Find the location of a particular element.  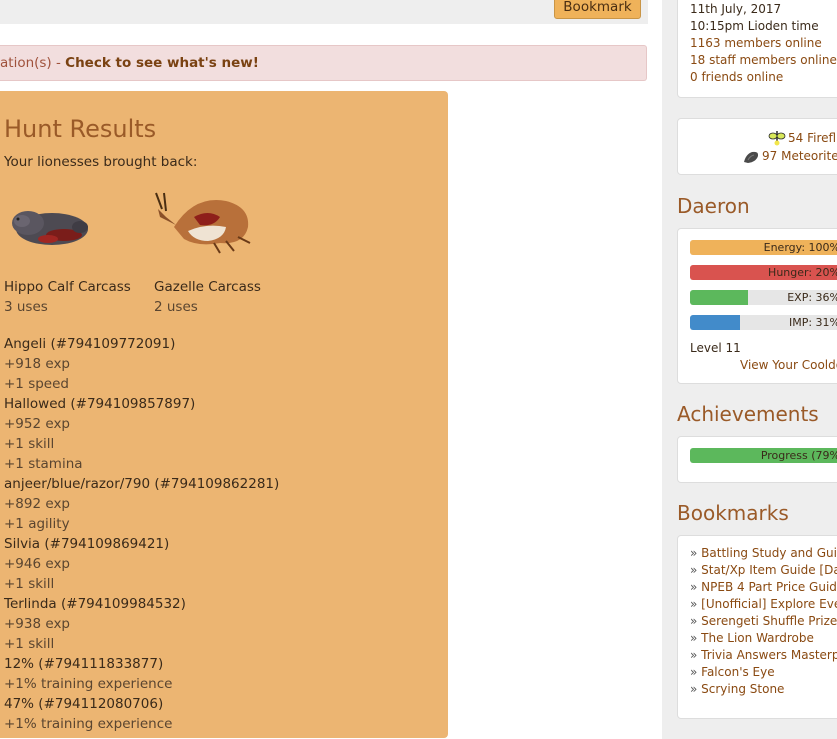

lioness-result-name: Terlinda (#794109984532) is located at coordinates (95, 604).